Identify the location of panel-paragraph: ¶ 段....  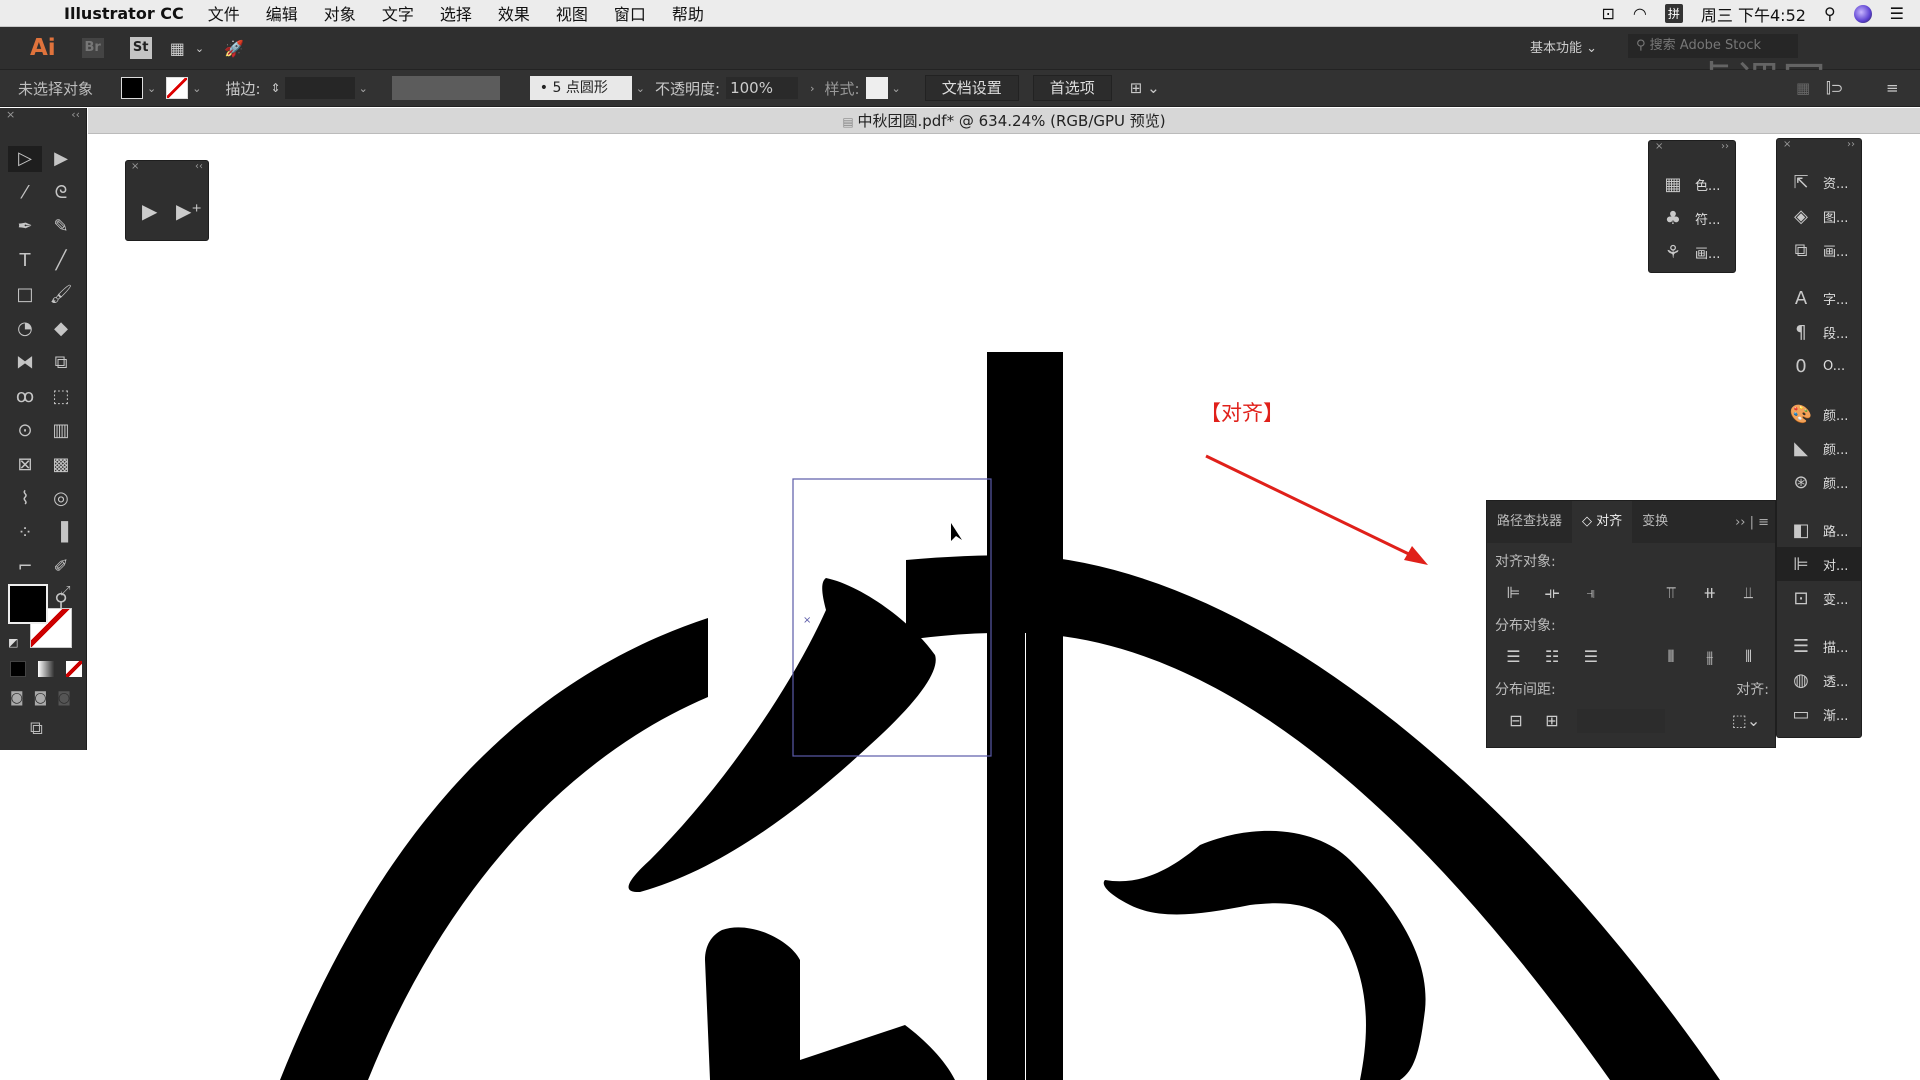
(1819, 332).